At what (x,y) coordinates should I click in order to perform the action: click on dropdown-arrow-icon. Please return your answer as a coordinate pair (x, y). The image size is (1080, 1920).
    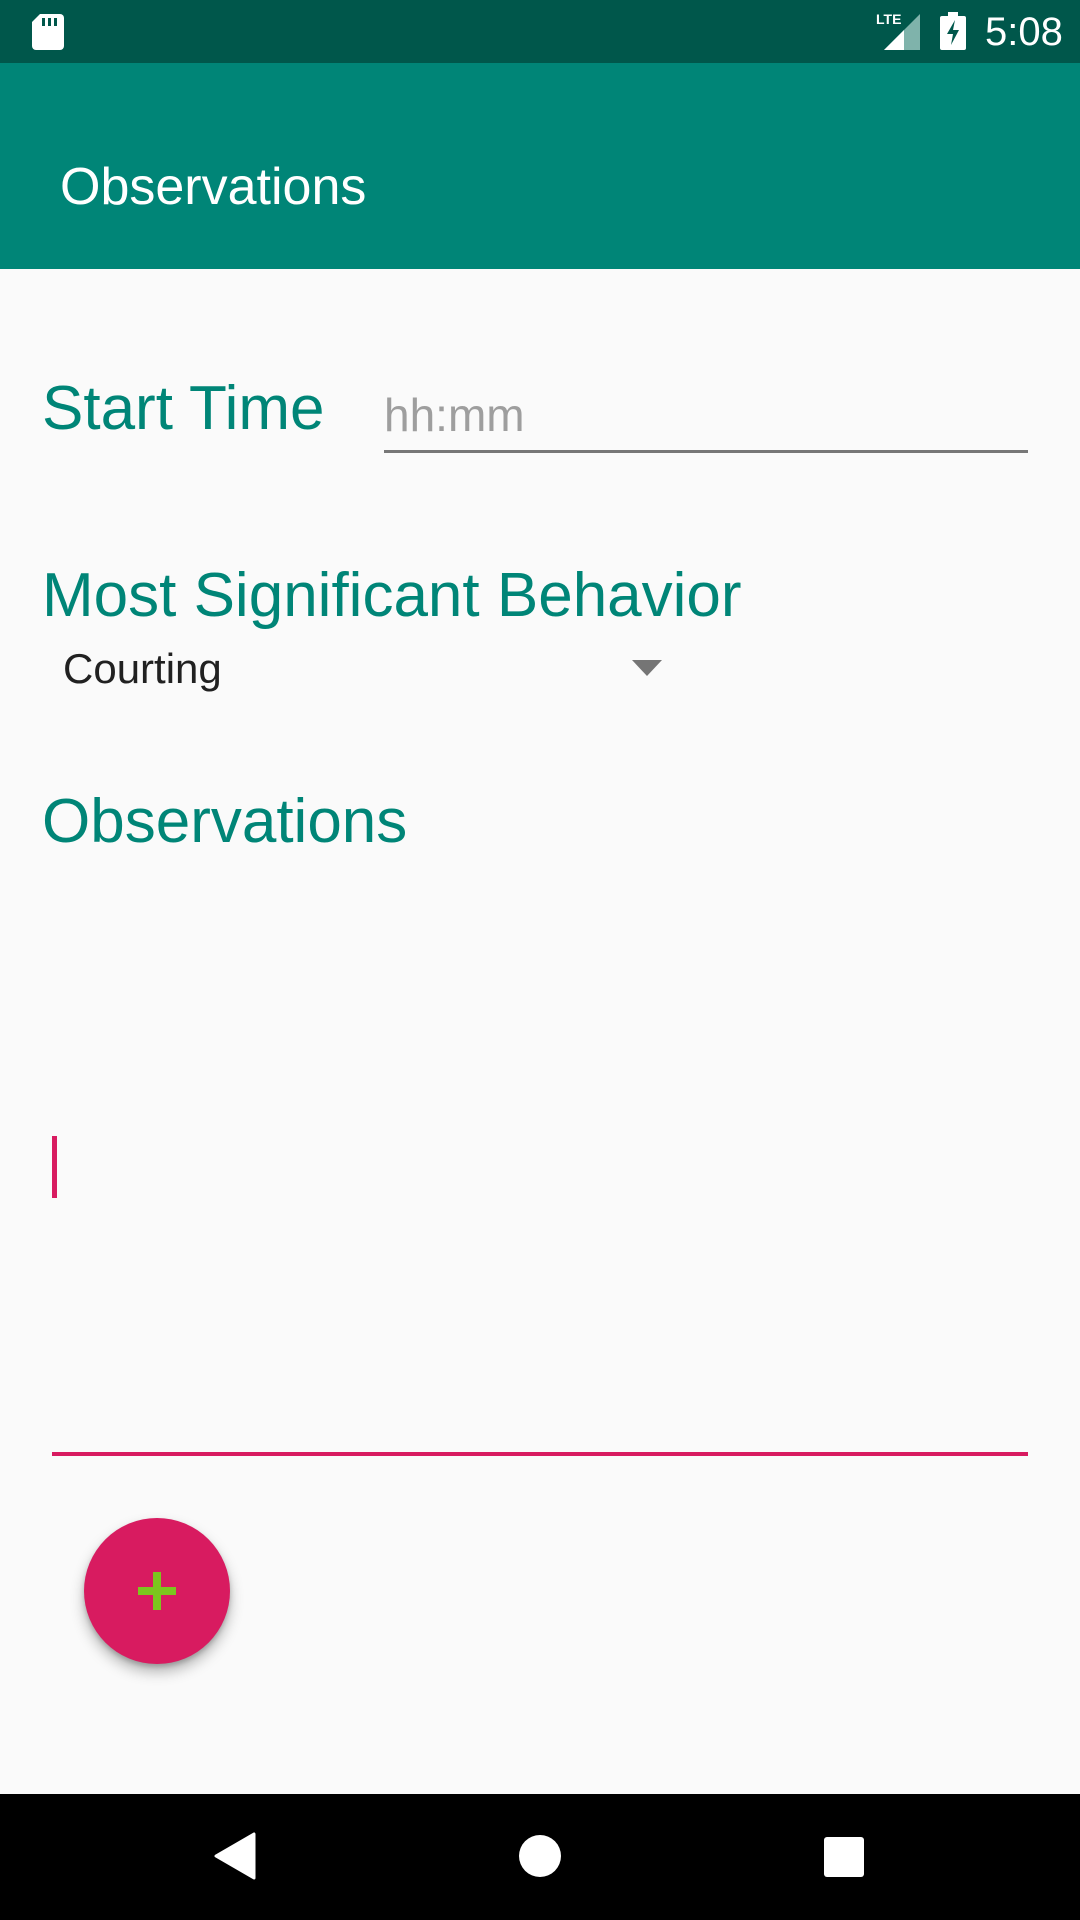
    Looking at the image, I should click on (647, 668).